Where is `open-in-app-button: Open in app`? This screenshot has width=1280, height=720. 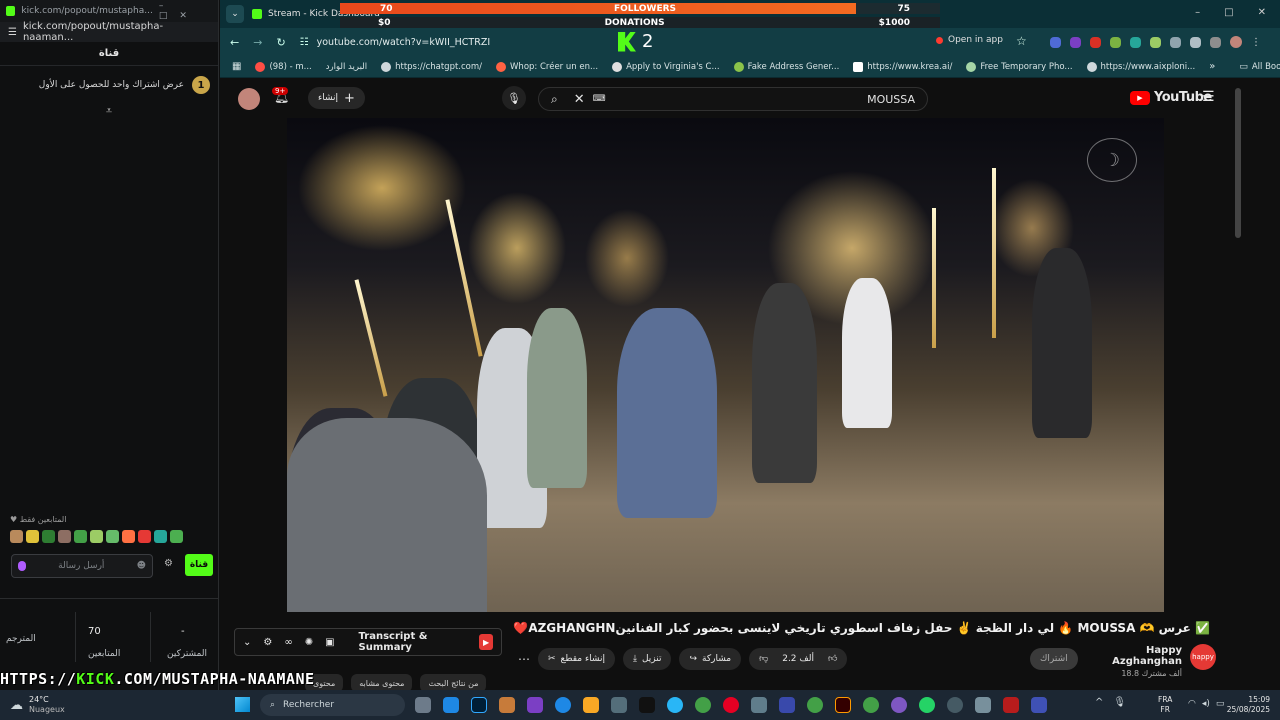
open-in-app-button: Open in app is located at coordinates (969, 40).